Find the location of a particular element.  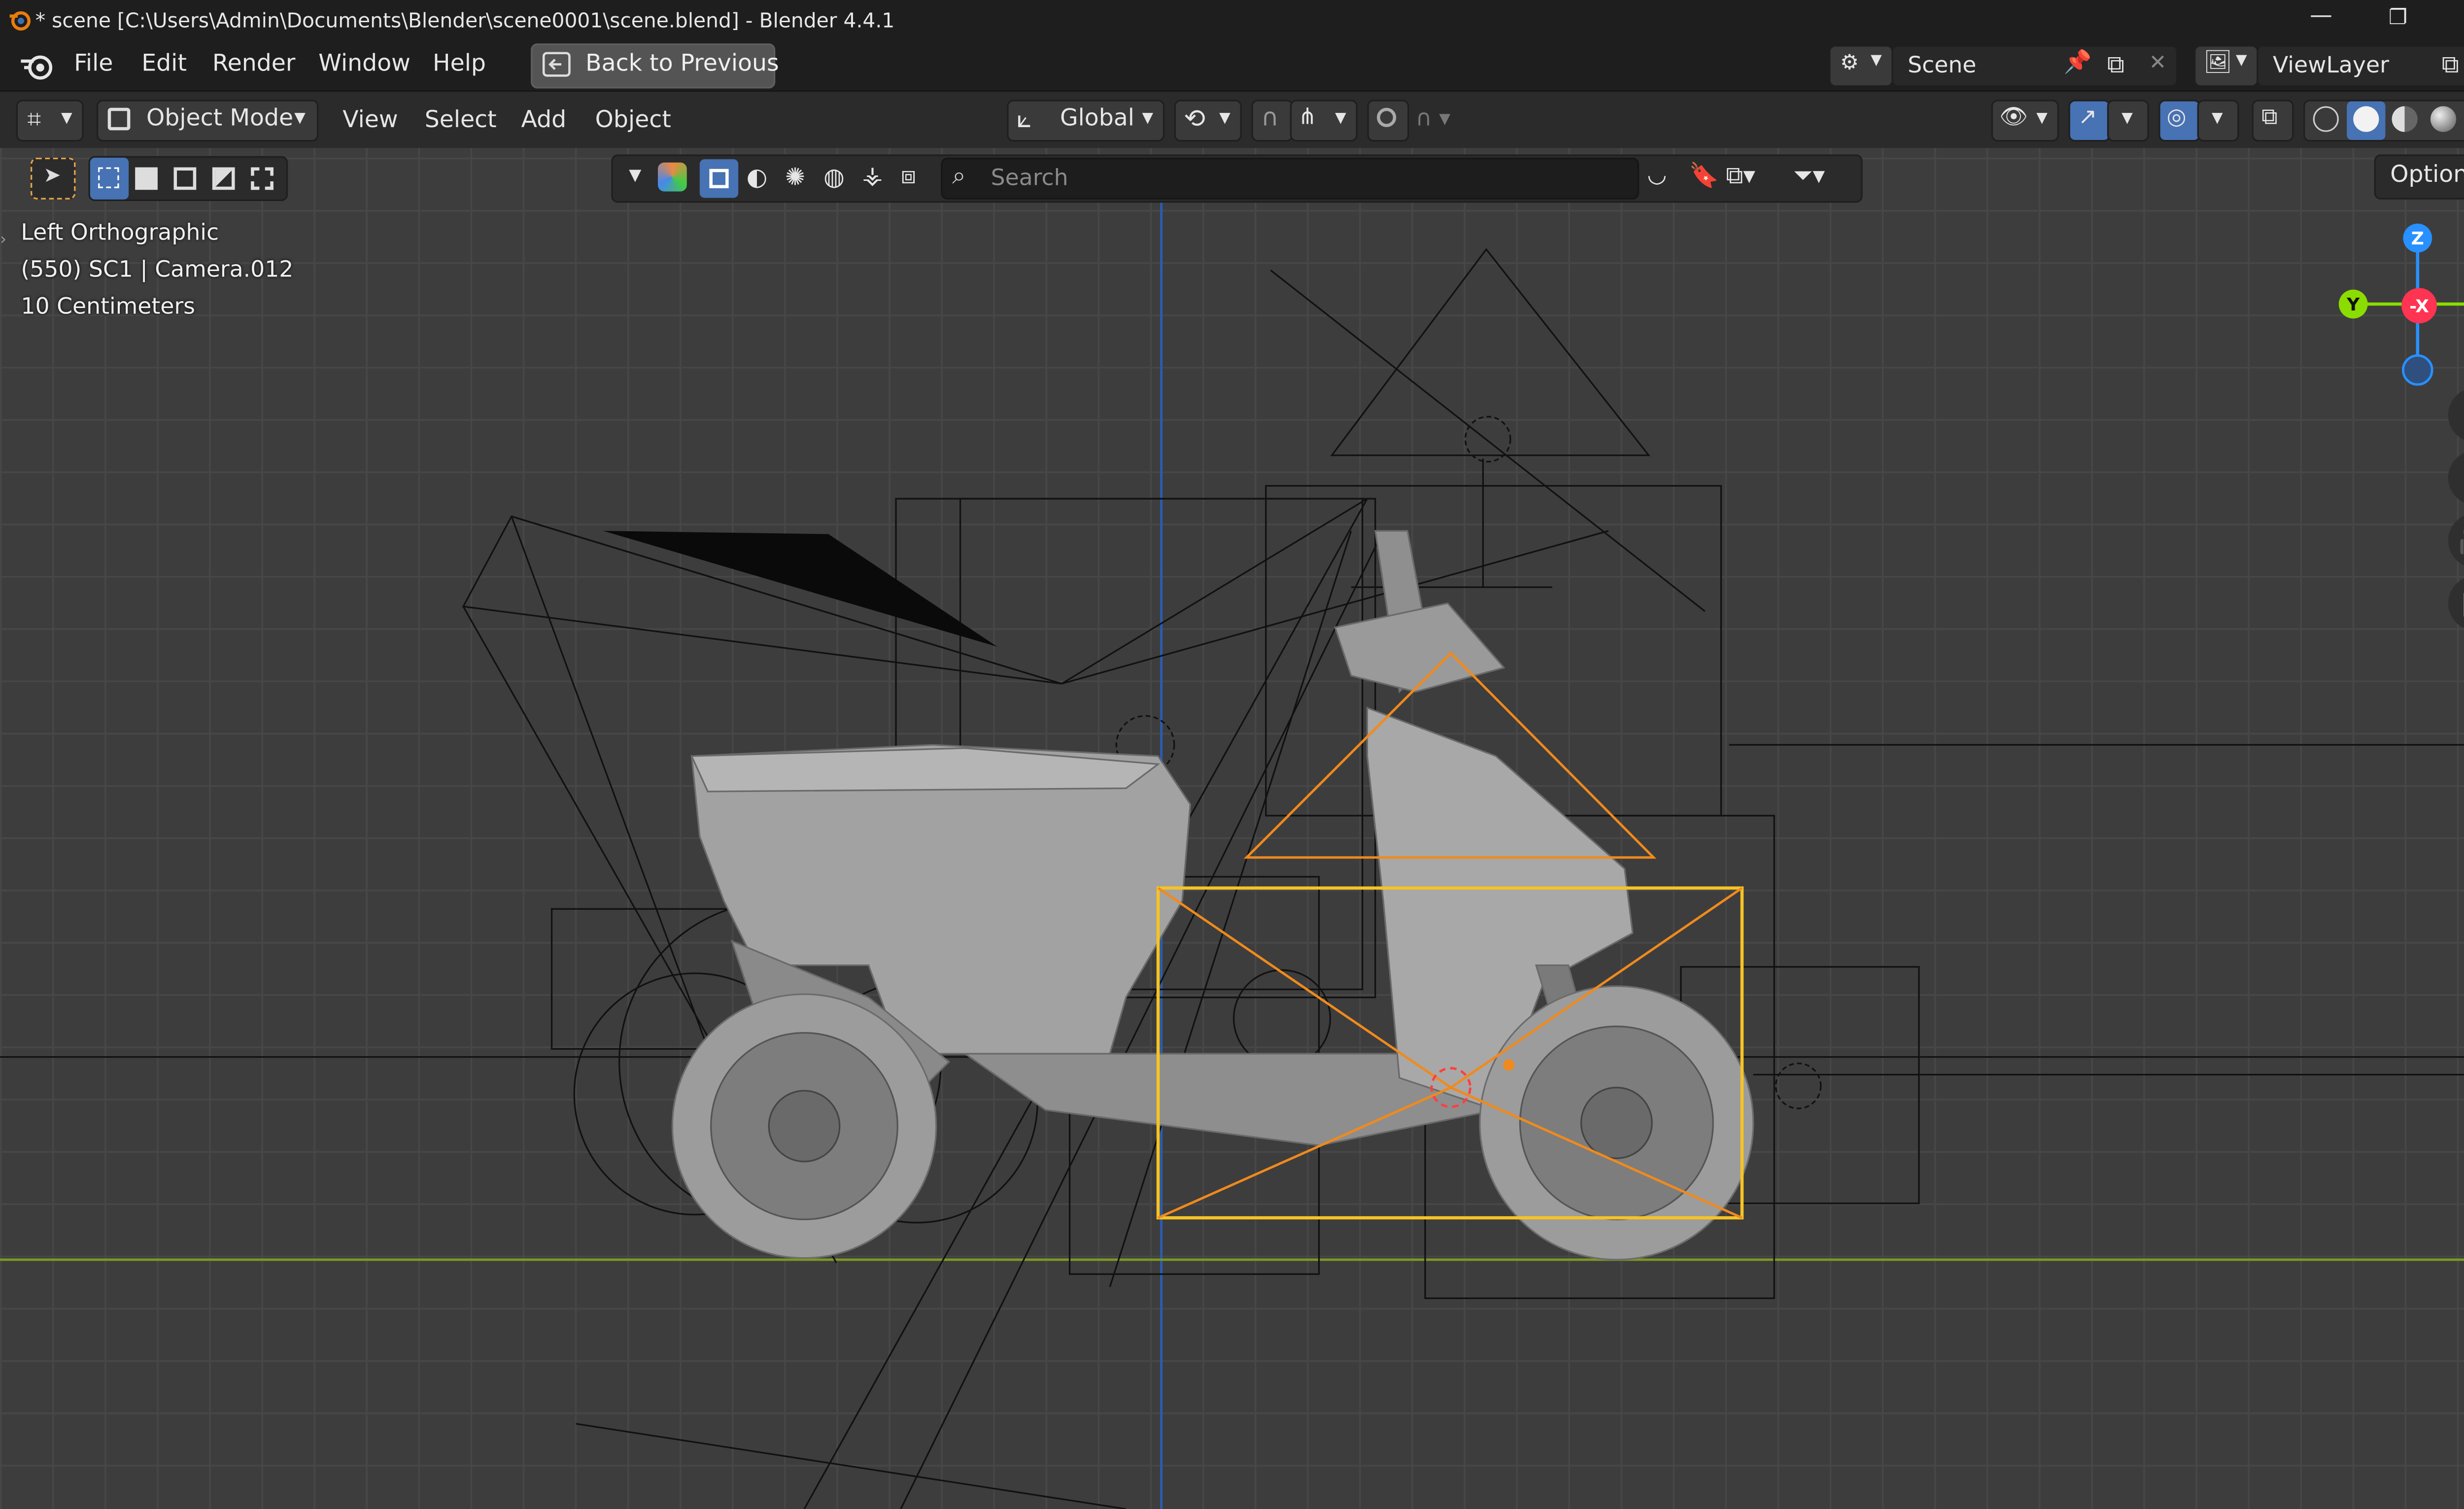

gizmo-x-axis: -X is located at coordinates (2419, 306).